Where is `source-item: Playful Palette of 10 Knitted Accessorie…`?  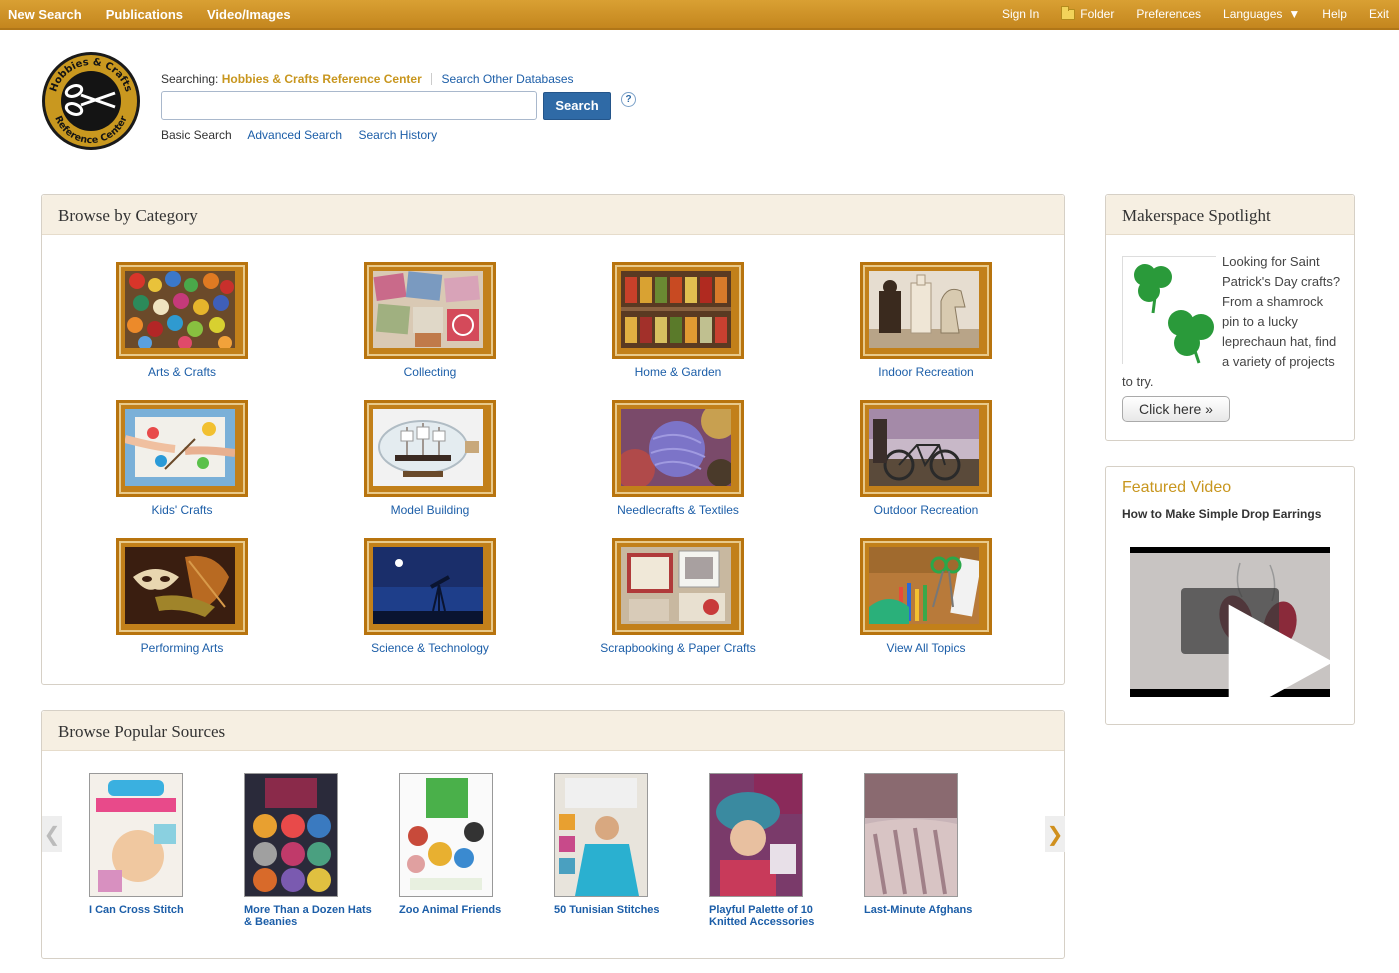 source-item: Playful Palette of 10 Knitted Accessorie… is located at coordinates (774, 850).